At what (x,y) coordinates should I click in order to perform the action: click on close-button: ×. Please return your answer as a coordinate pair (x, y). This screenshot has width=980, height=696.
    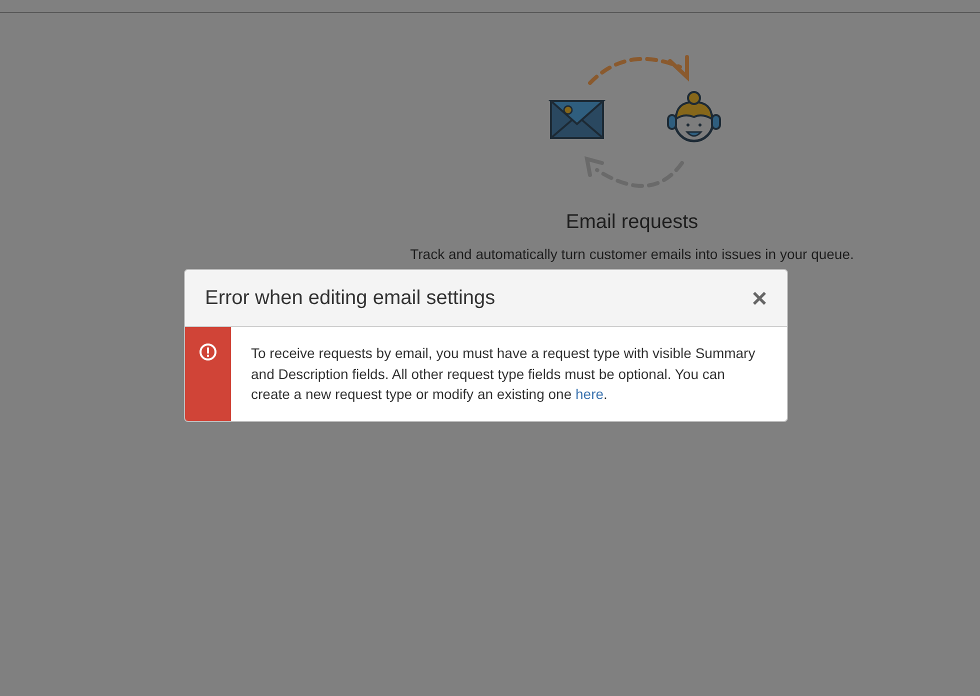
    Looking at the image, I should click on (759, 298).